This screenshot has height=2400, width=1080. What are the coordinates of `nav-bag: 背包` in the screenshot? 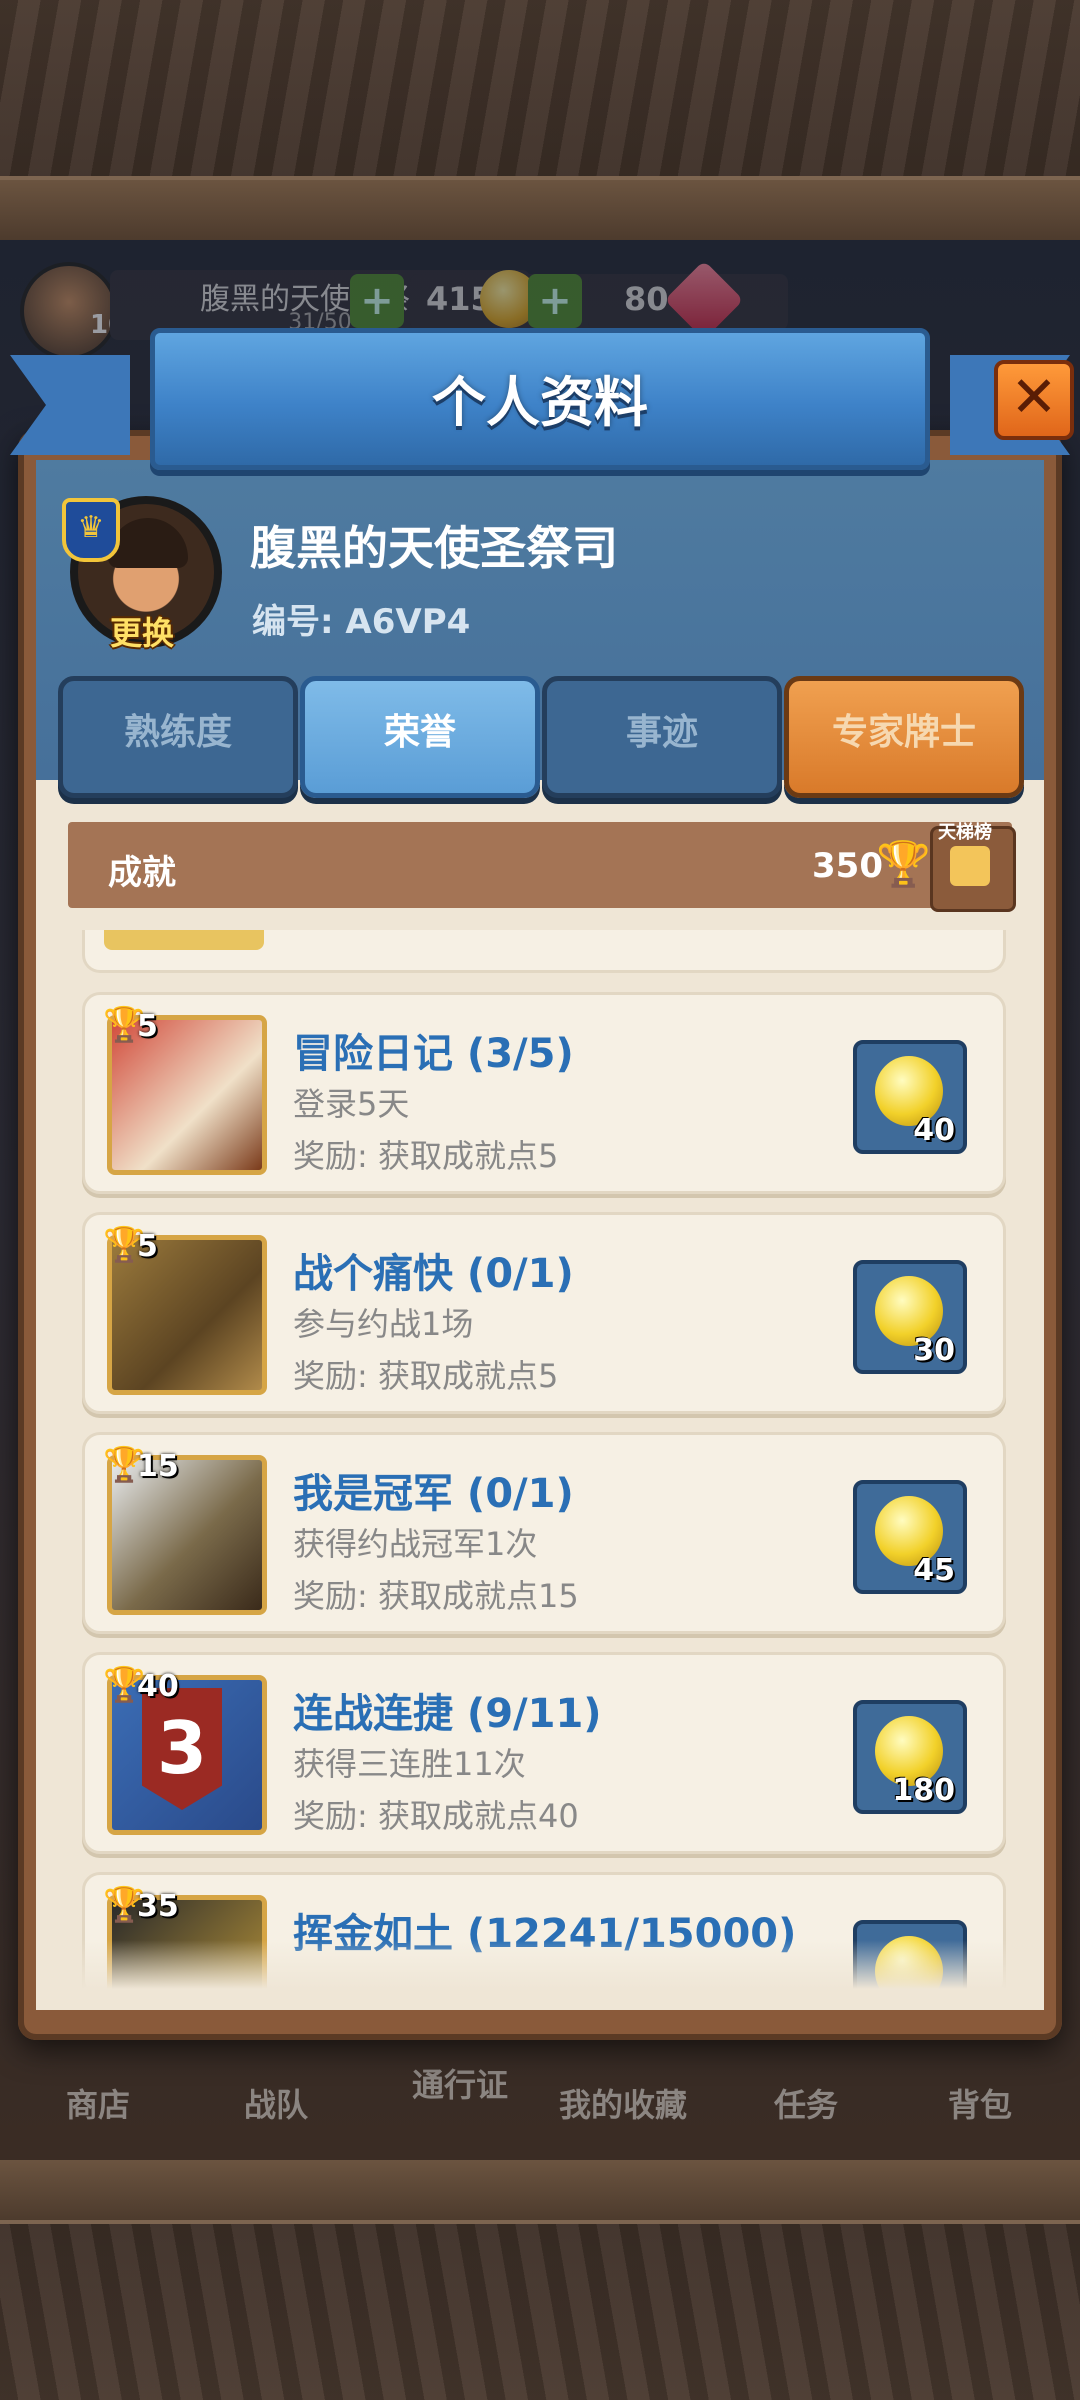 It's located at (980, 2103).